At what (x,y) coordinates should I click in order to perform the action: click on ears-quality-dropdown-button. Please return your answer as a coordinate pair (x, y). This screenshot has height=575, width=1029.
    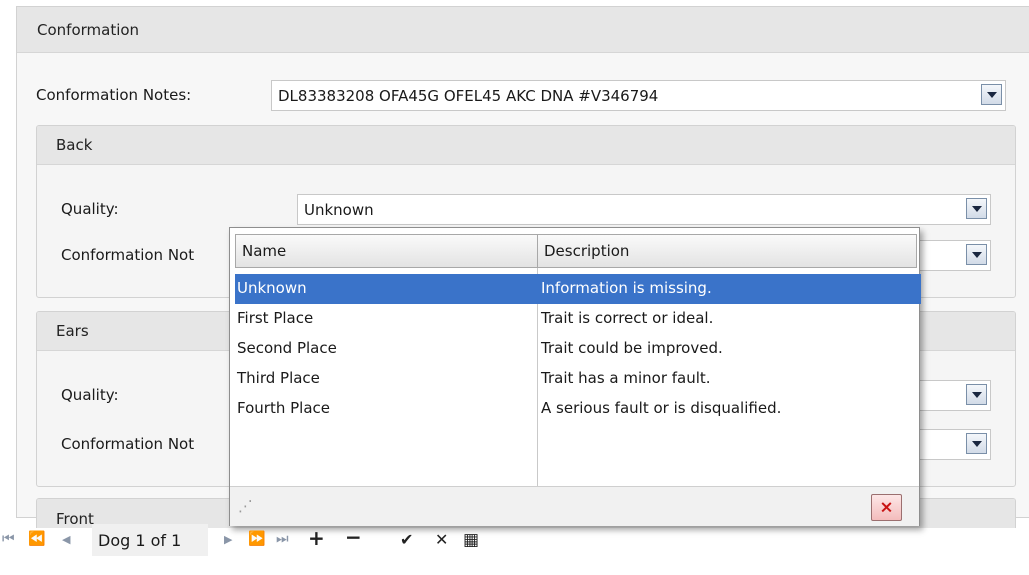
    Looking at the image, I should click on (976, 394).